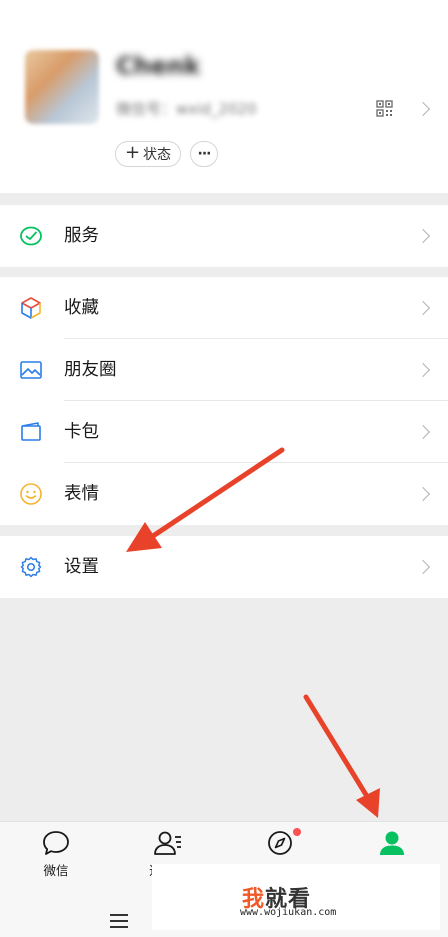 The height and width of the screenshot is (937, 448). What do you see at coordinates (81, 308) in the screenshot?
I see `menu-label-favorites: 收藏` at bounding box center [81, 308].